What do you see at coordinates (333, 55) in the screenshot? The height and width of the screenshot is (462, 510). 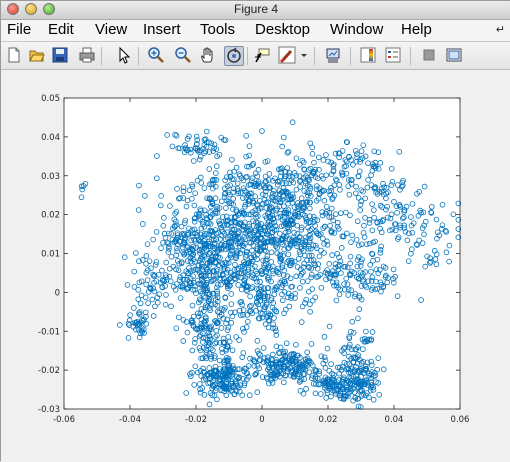 I see `link-plot-icon` at bounding box center [333, 55].